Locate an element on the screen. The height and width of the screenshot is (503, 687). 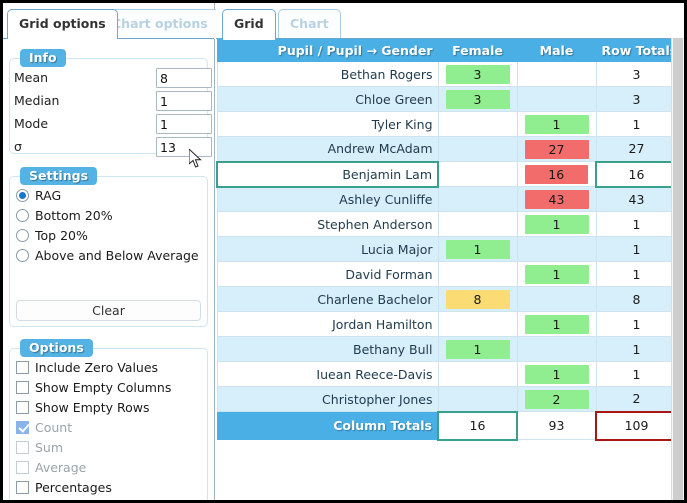
sigma-input is located at coordinates (184, 147).